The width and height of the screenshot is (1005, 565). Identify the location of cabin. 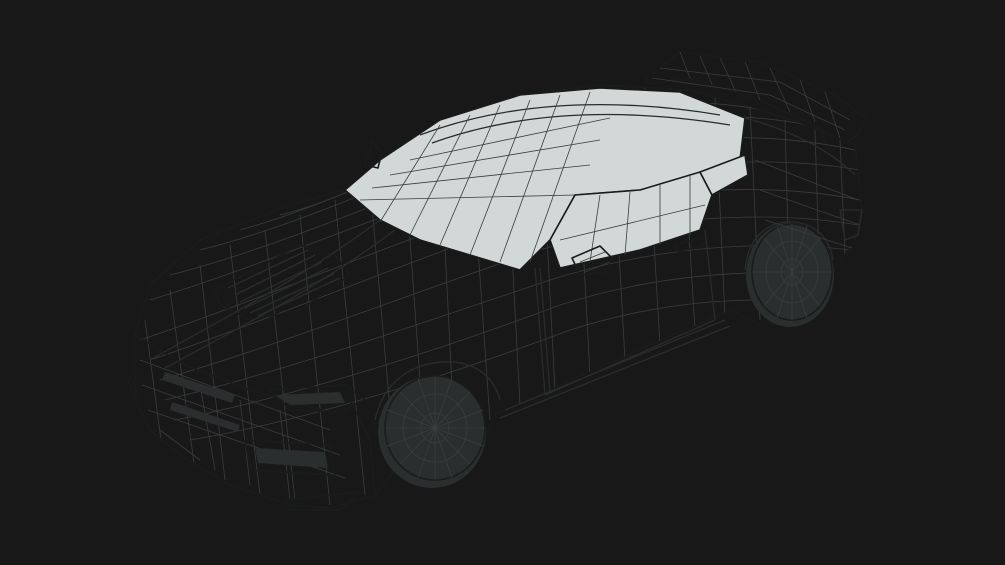
(546, 179).